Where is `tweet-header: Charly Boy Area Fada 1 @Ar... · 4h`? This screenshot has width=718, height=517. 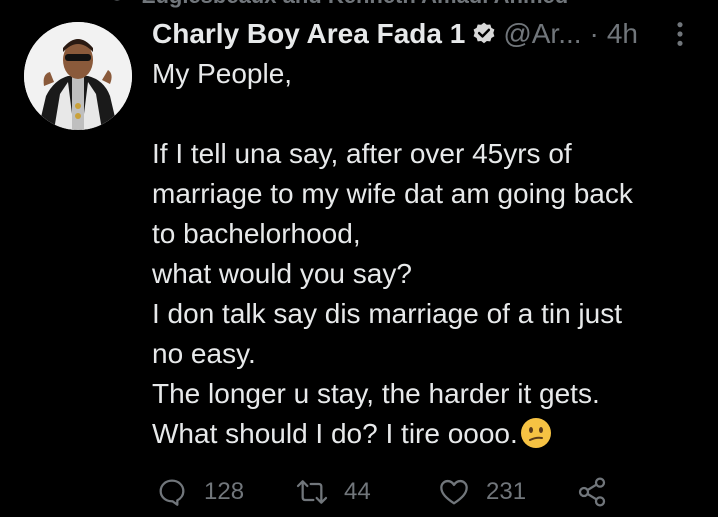
tweet-header: Charly Boy Area Fada 1 @Ar... · 4h is located at coordinates (423, 34).